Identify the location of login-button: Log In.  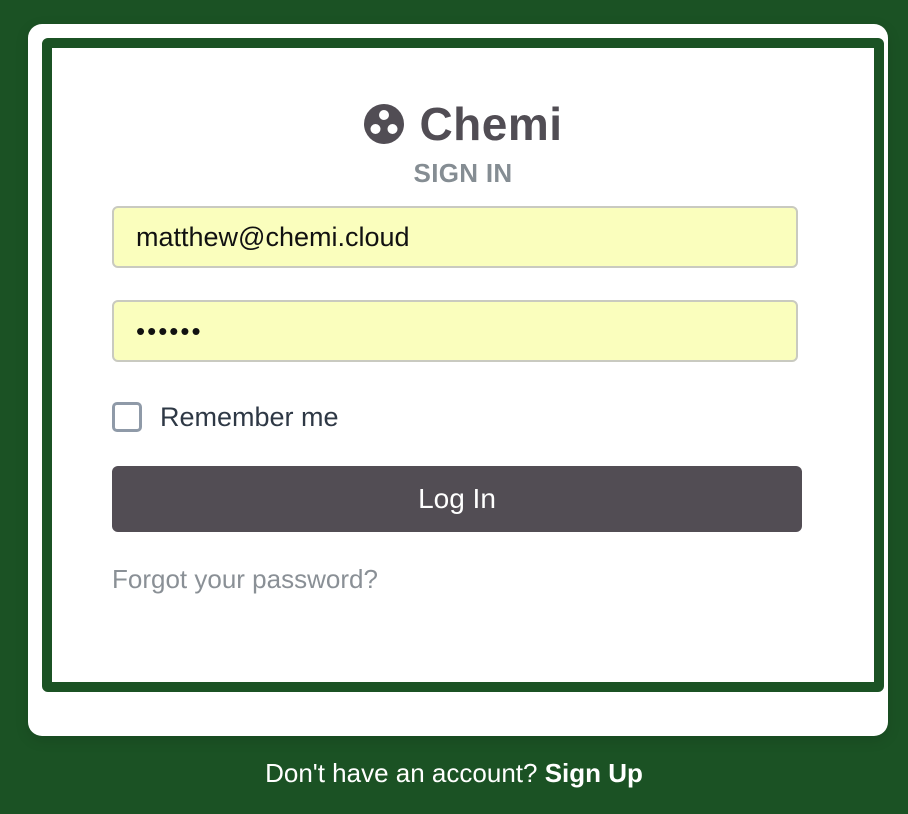
(457, 499).